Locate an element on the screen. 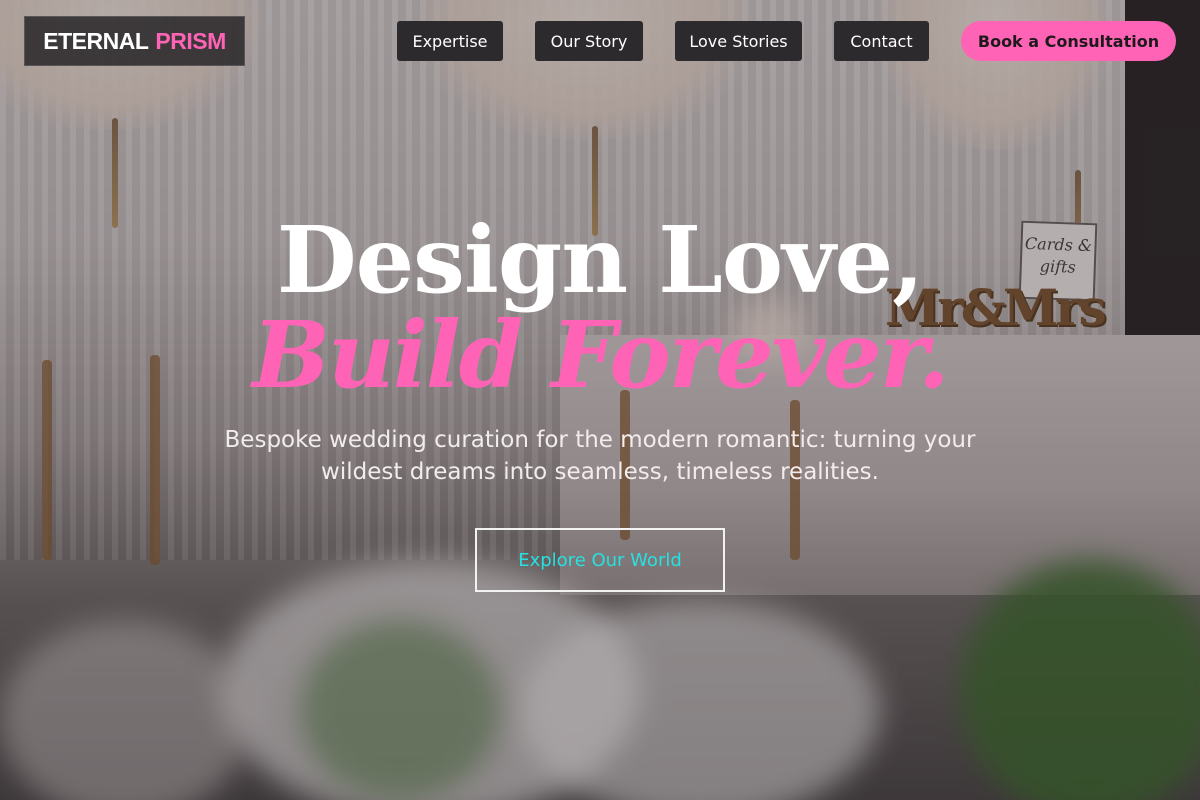 The width and height of the screenshot is (1200, 800). brand-name-part2: PRISM is located at coordinates (190, 40).